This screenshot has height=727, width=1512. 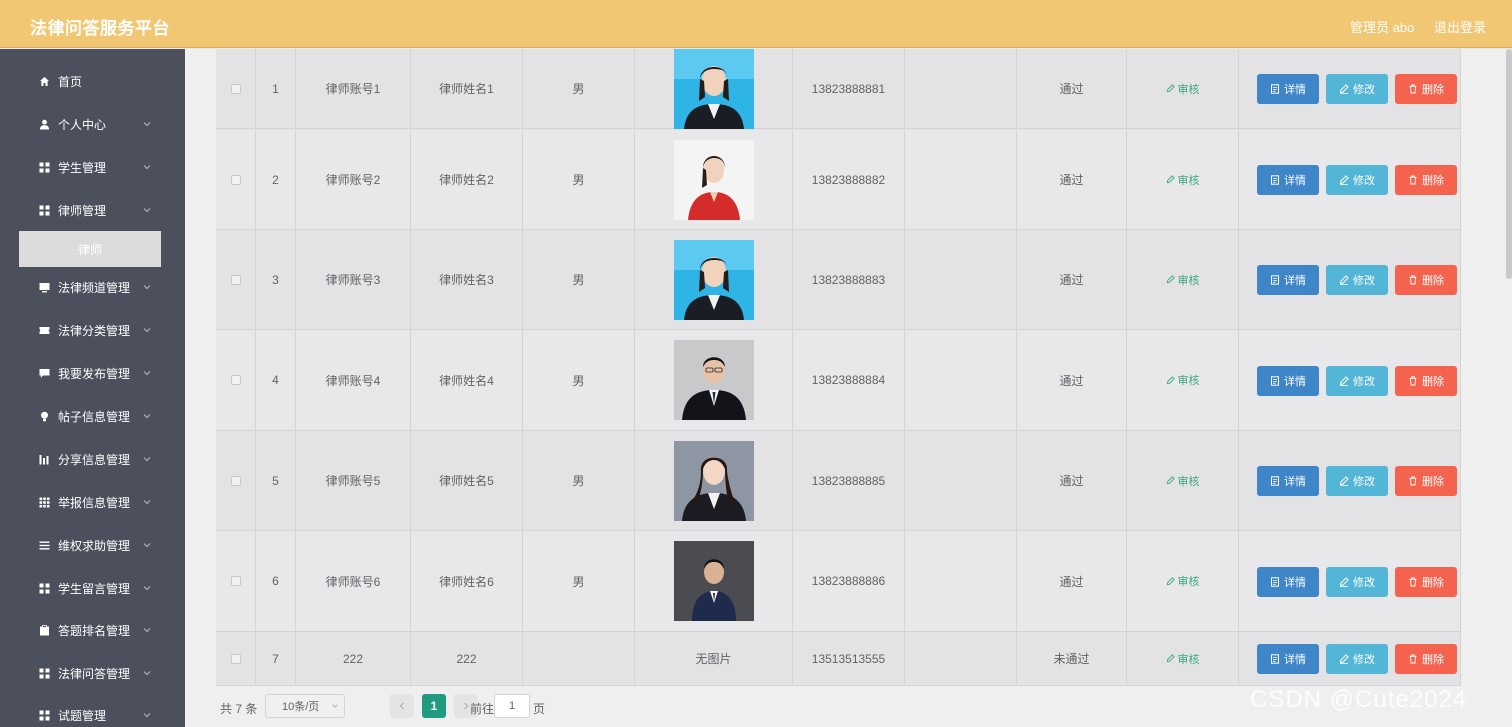 I want to click on sidebar-item-law-channel: 法律频道管理, so click(x=92, y=287).